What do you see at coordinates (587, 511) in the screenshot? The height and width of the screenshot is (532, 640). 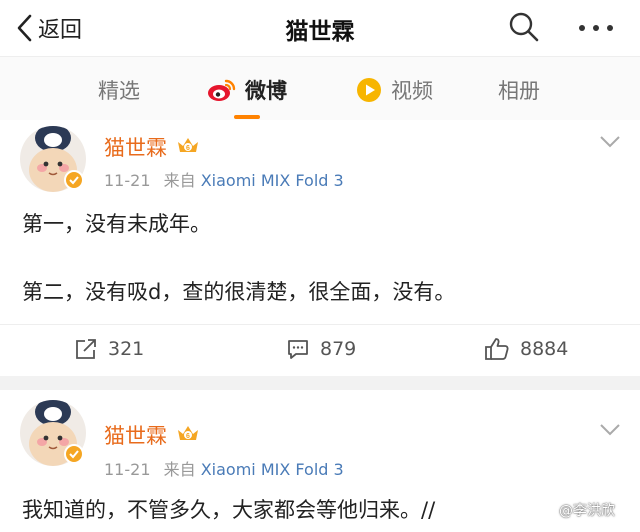 I see `watermark-text: @李洪欣` at bounding box center [587, 511].